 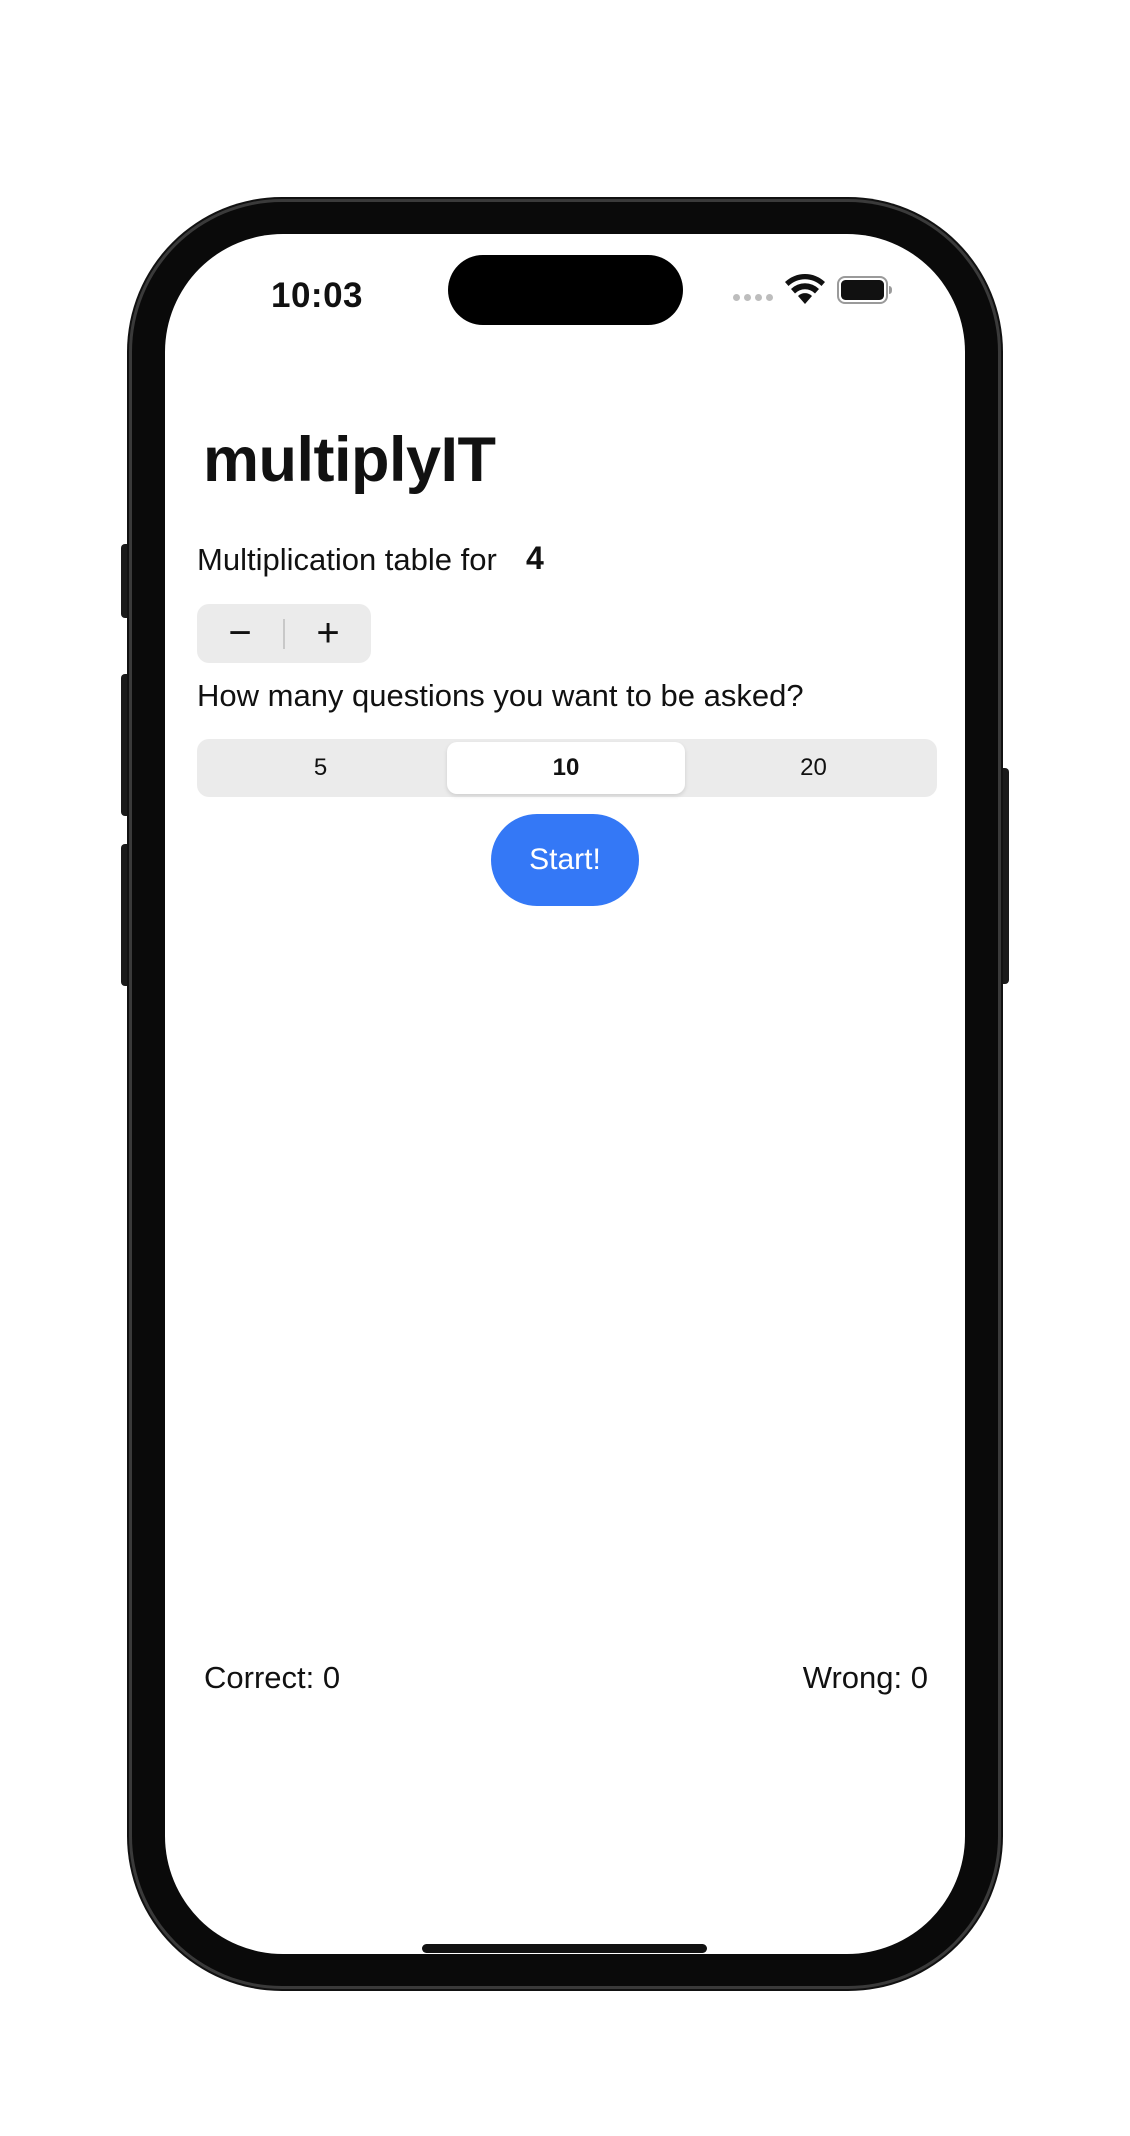 I want to click on correct-count: Correct: 0, so click(x=272, y=1677).